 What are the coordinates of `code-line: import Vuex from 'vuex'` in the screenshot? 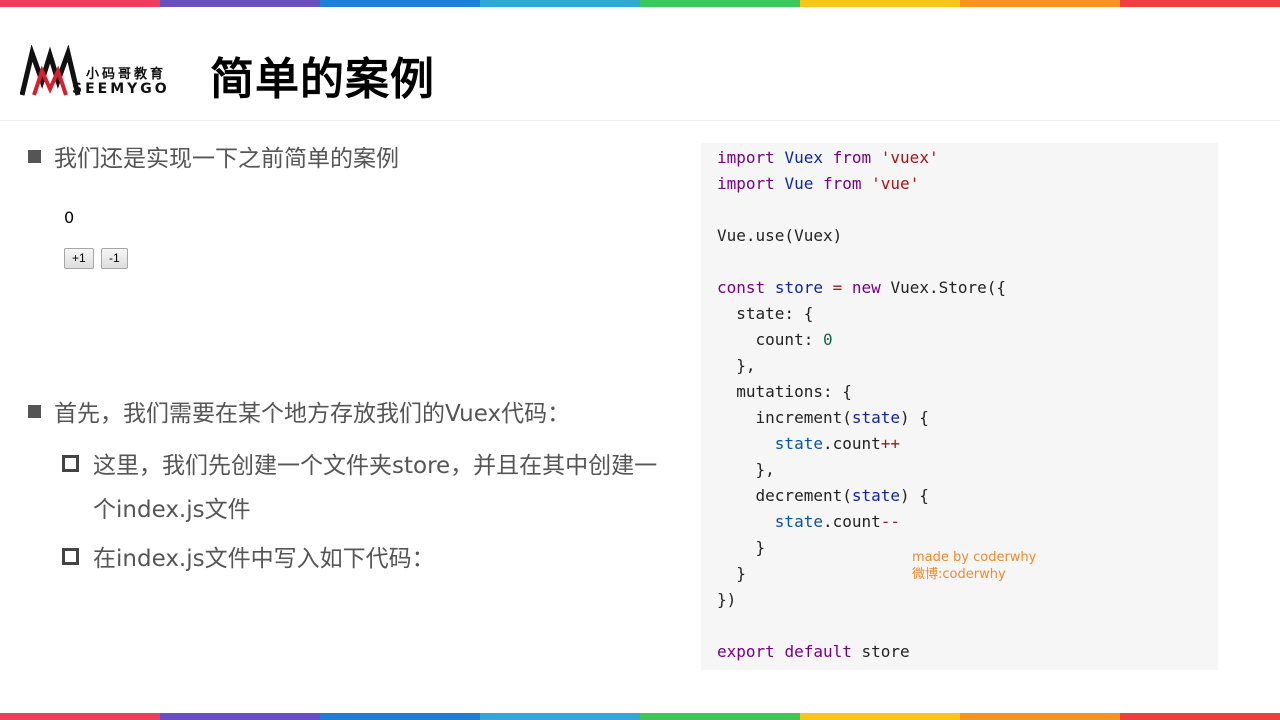 It's located at (828, 157).